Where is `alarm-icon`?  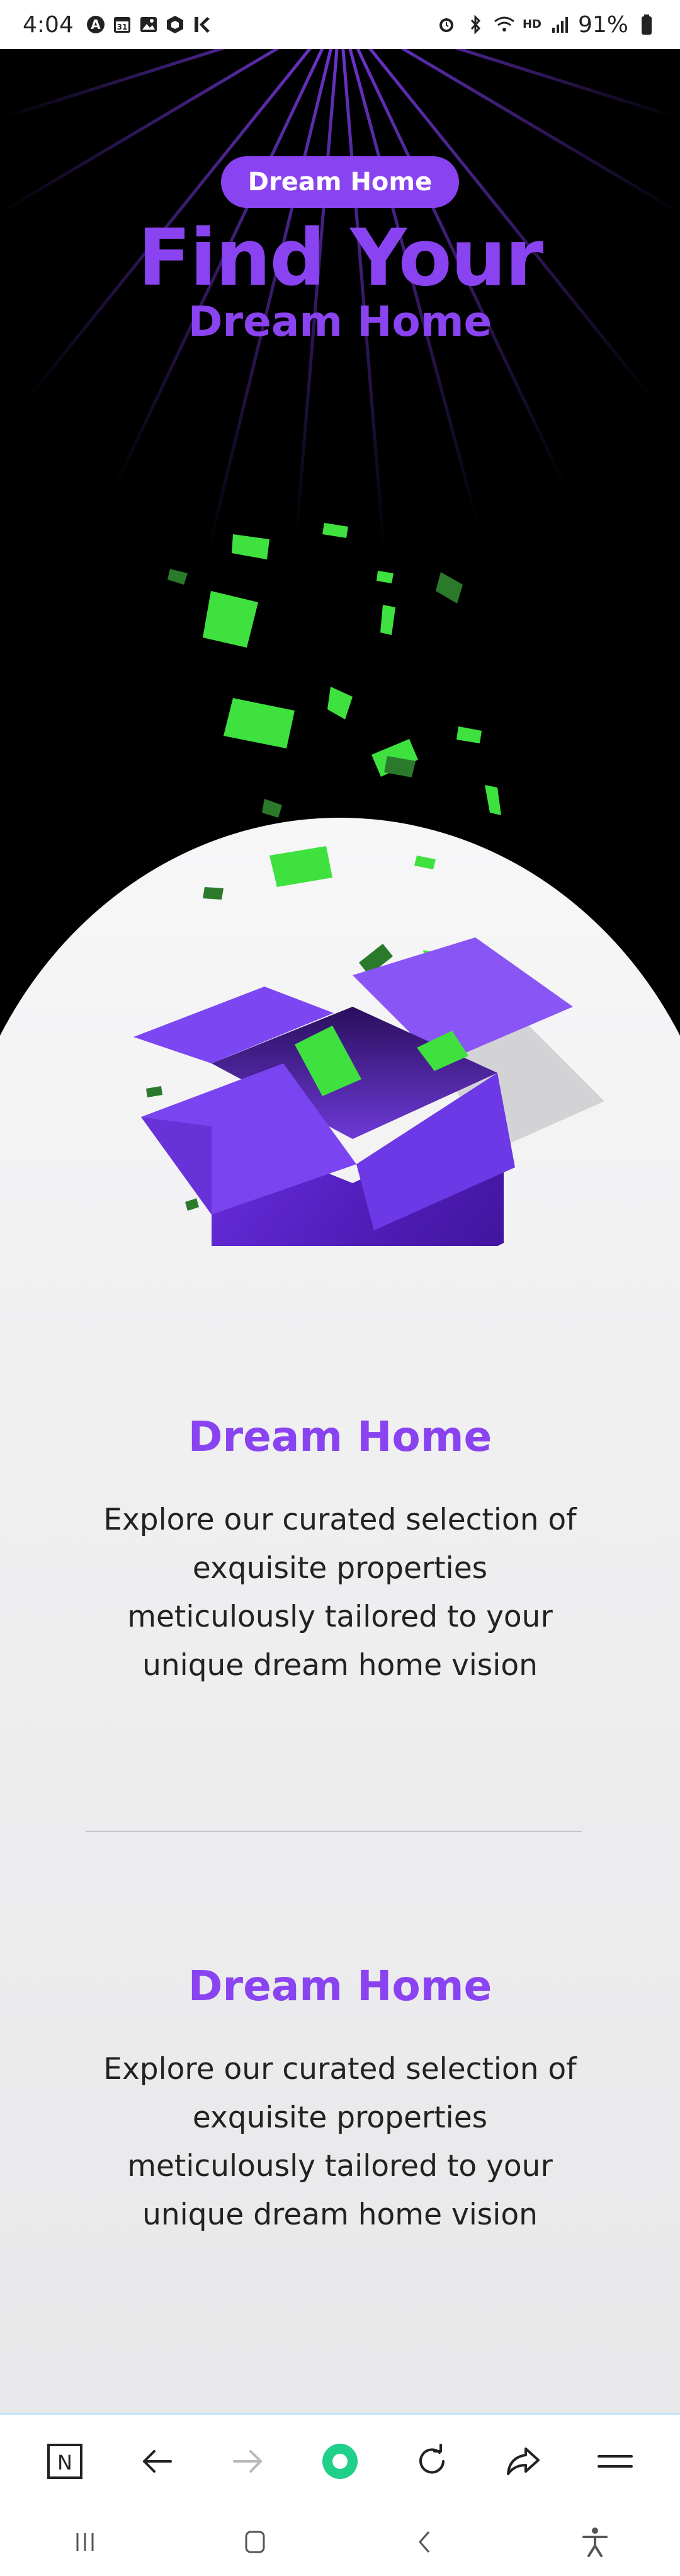
alarm-icon is located at coordinates (446, 24).